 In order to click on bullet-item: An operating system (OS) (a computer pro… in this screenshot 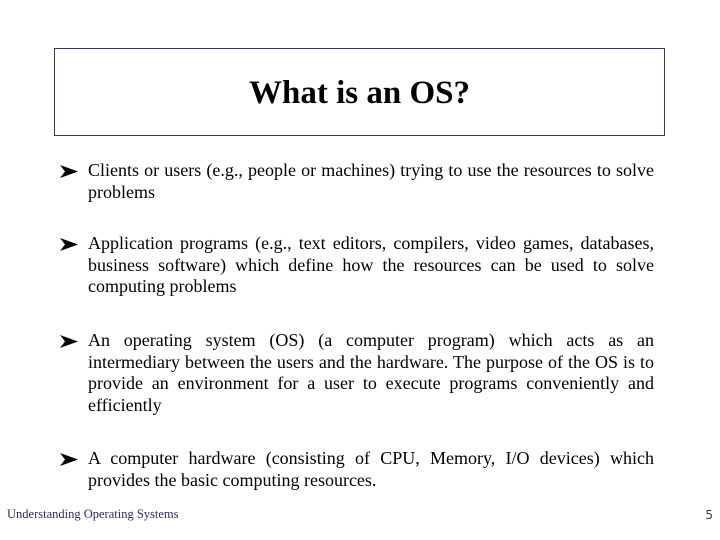, I will do `click(357, 373)`.